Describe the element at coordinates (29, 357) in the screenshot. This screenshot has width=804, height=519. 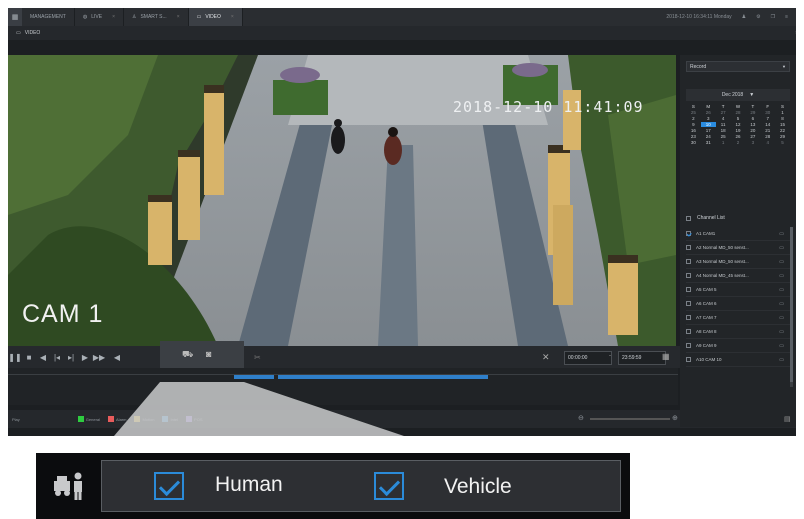
I see `stop-icon: ■` at that location.